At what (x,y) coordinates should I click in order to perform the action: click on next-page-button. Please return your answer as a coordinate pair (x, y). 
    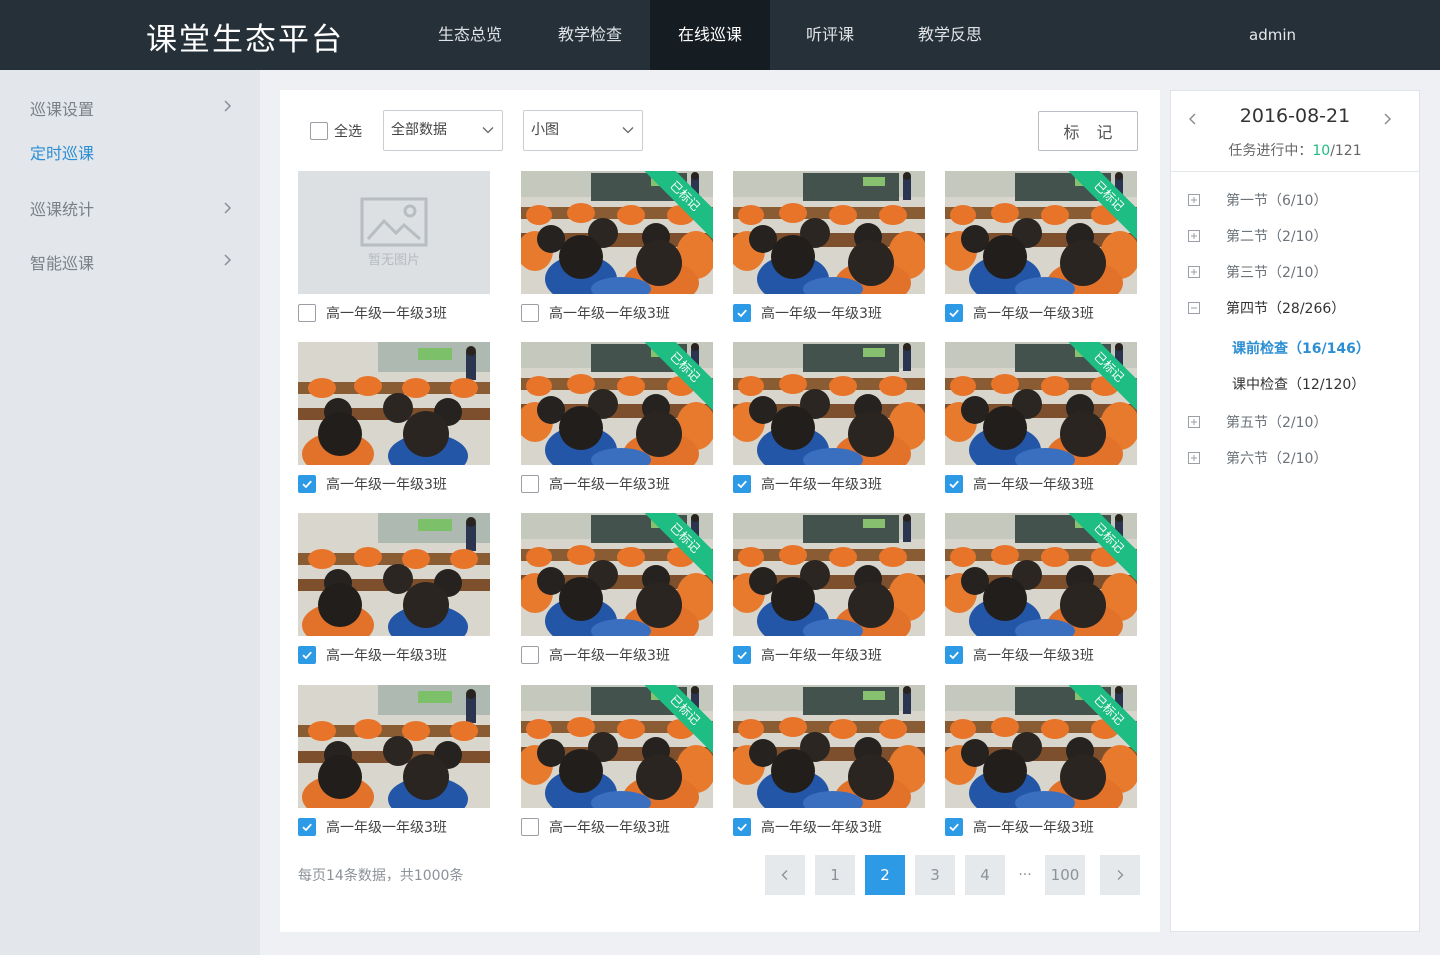
    Looking at the image, I should click on (1120, 875).